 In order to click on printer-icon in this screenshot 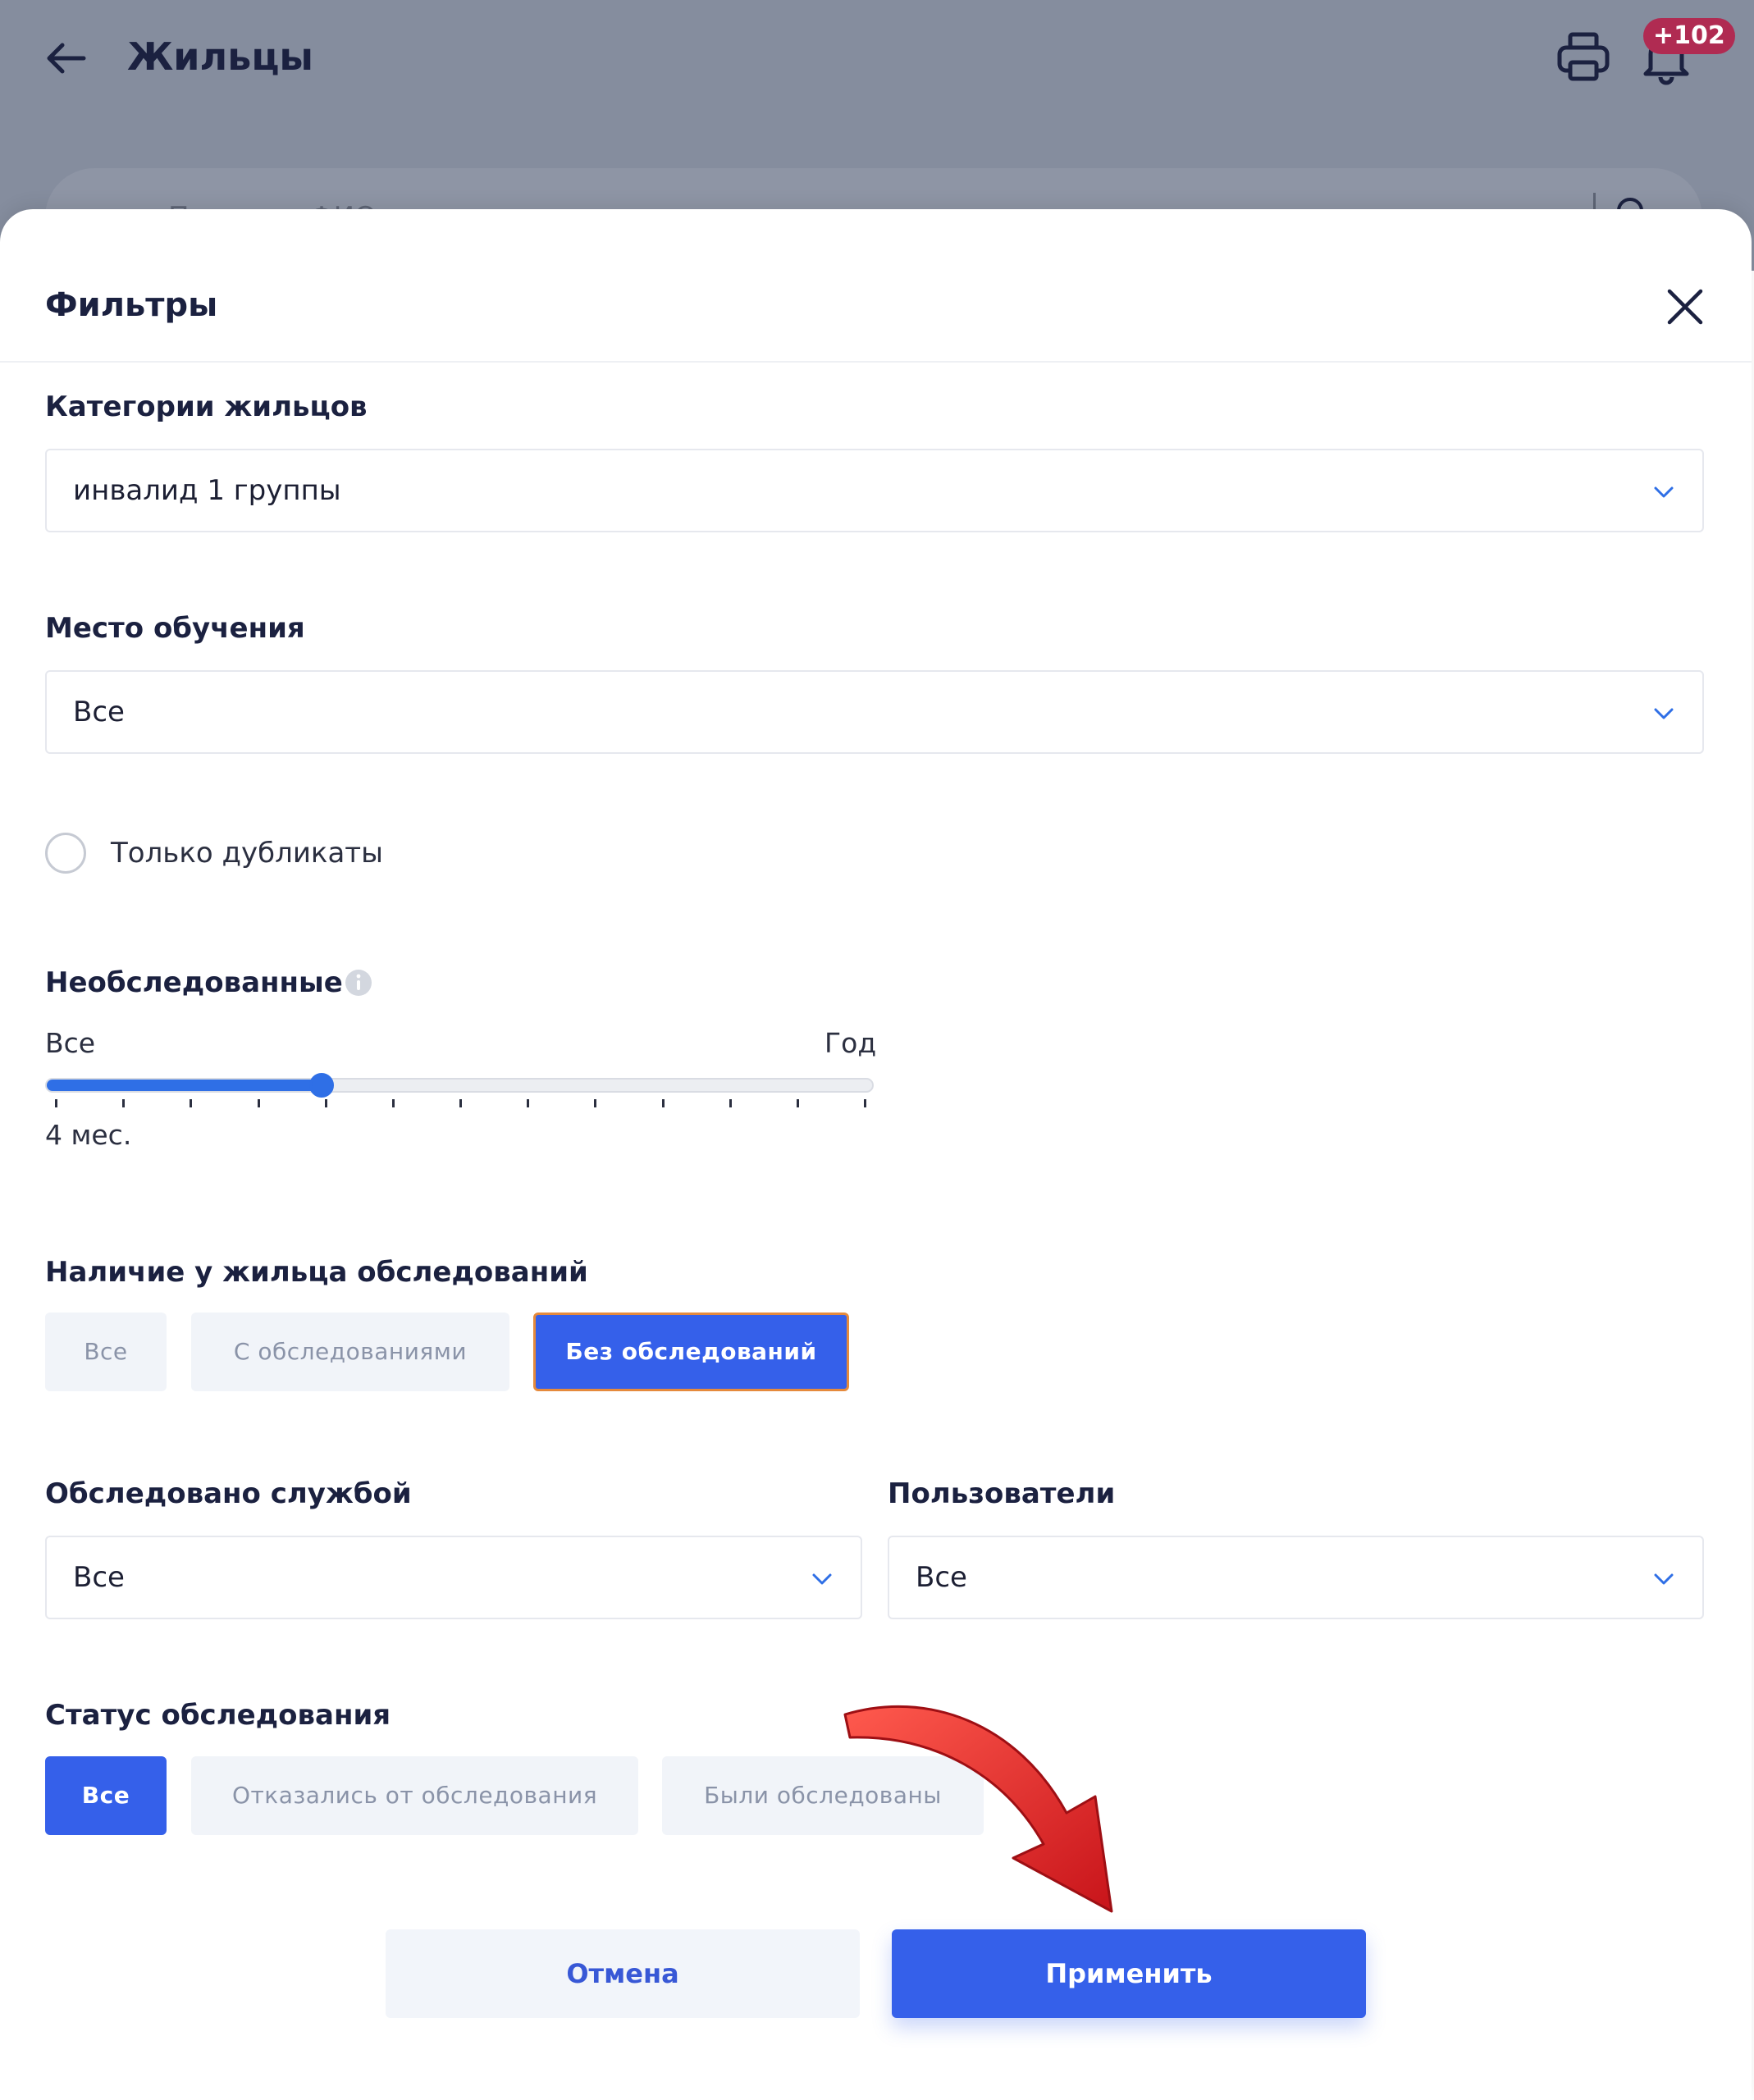, I will do `click(1583, 57)`.